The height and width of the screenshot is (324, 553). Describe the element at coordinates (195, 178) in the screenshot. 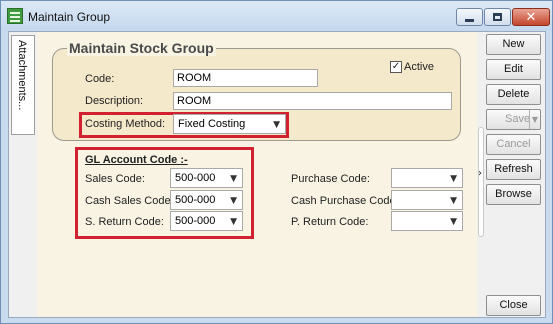

I see `sales-code-value: 500-000` at that location.